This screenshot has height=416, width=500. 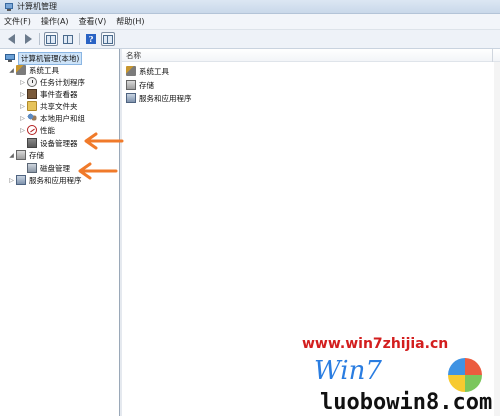 I want to click on show-tree-icon, so click(x=51, y=39).